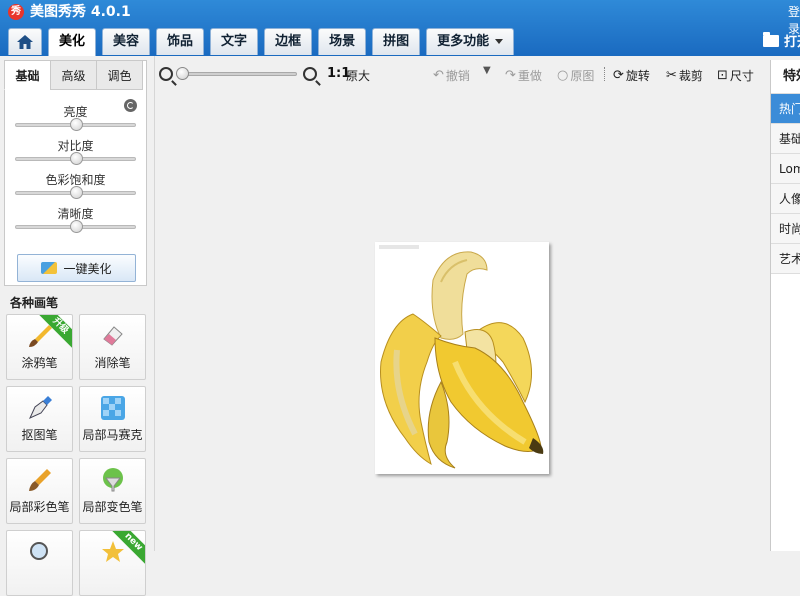 The image size is (800, 596). Describe the element at coordinates (510, 75) in the screenshot. I see `redo-icon: ↷` at that location.